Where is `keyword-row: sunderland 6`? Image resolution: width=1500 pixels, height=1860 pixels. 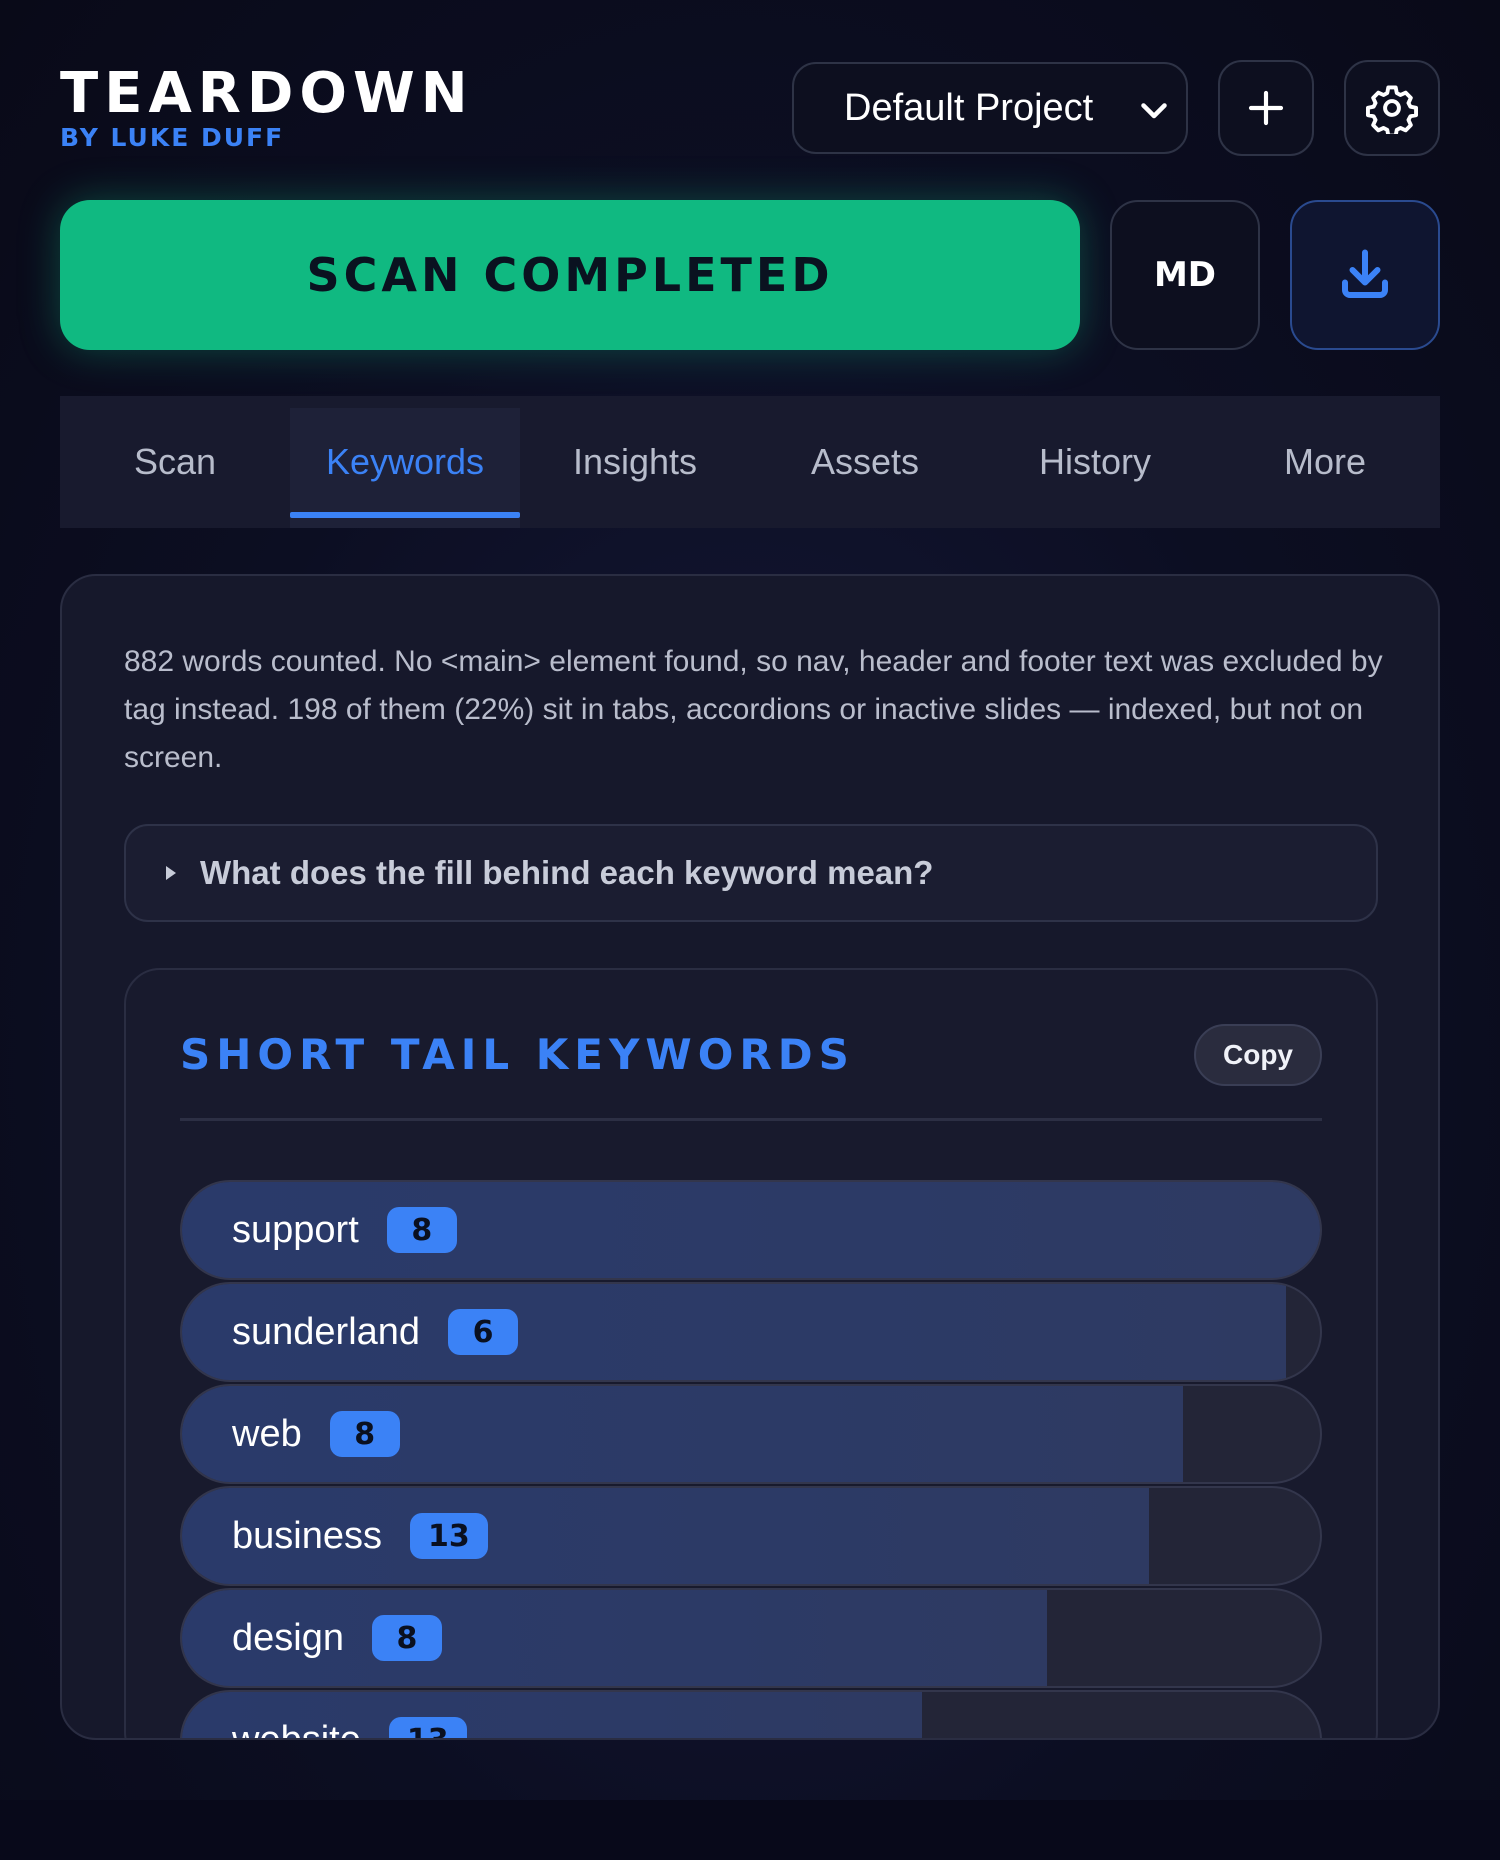
keyword-row: sunderland 6 is located at coordinates (751, 1332).